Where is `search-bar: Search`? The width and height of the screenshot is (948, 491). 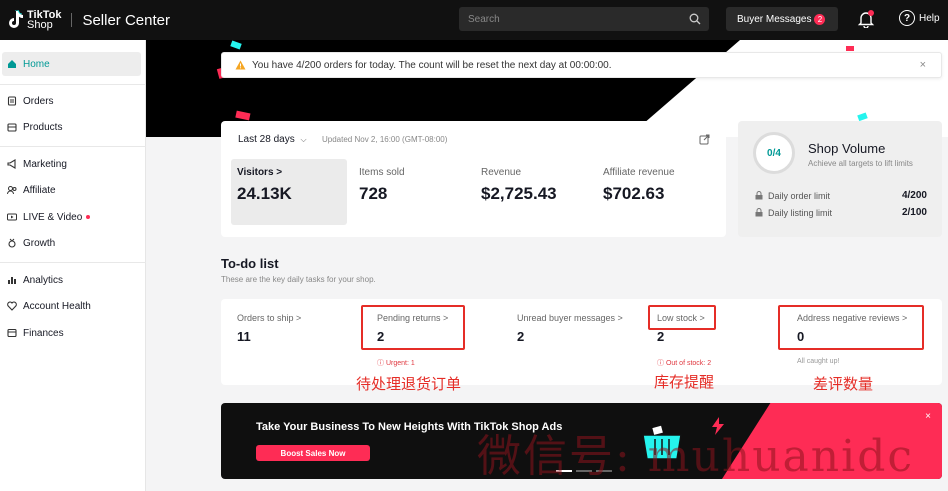
search-bar: Search is located at coordinates (584, 19).